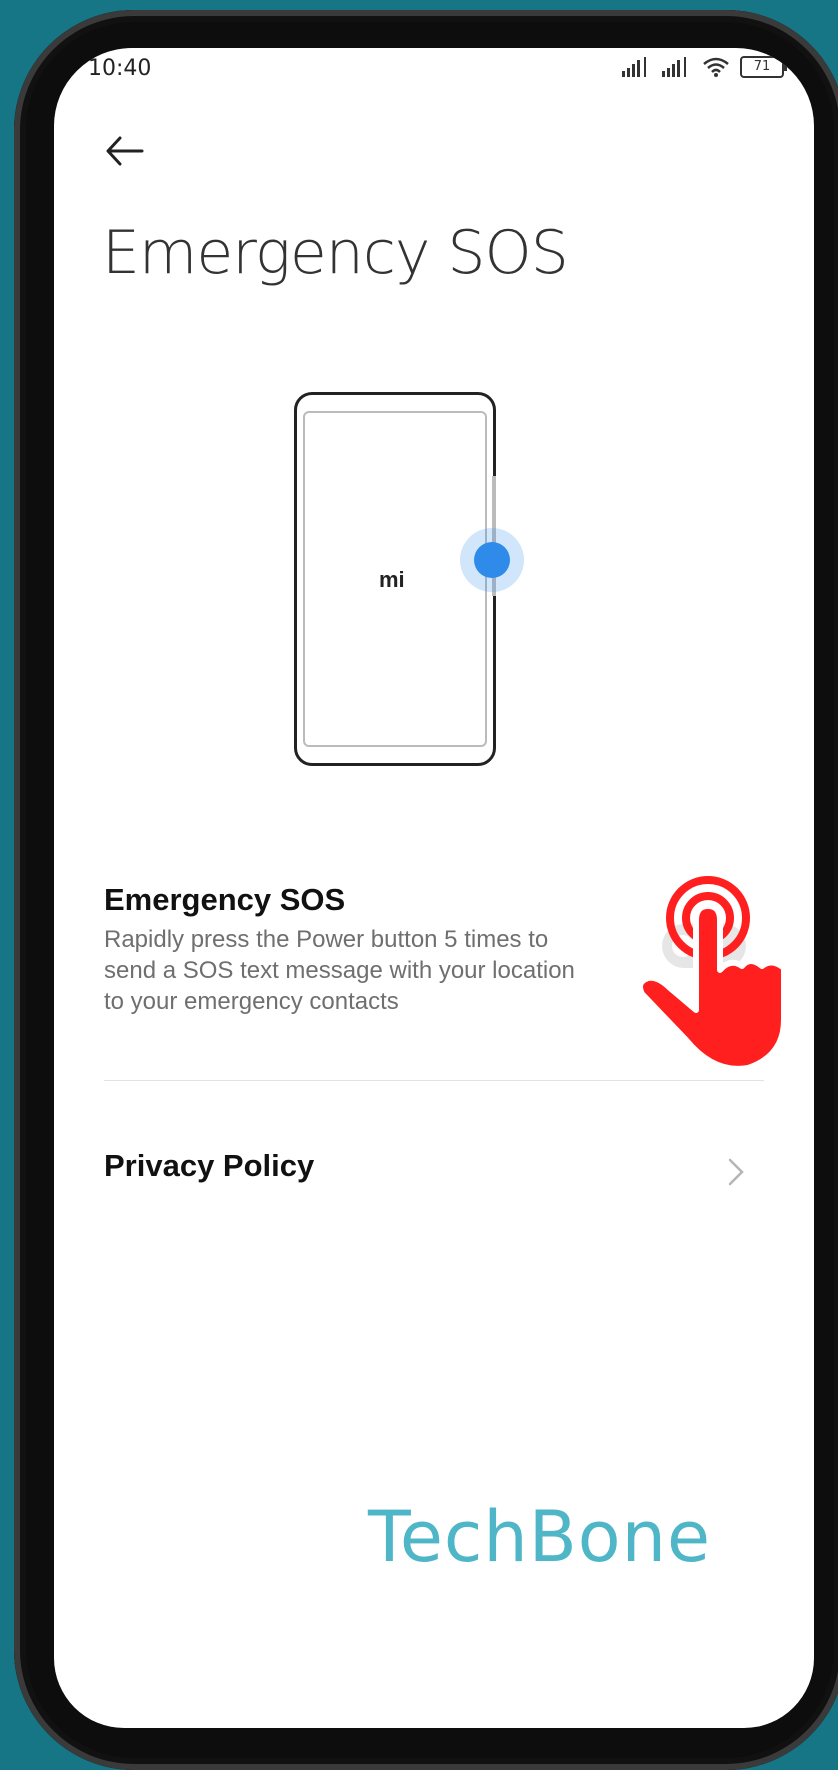  I want to click on privacy-policy-row: Privacy Policy, so click(434, 1173).